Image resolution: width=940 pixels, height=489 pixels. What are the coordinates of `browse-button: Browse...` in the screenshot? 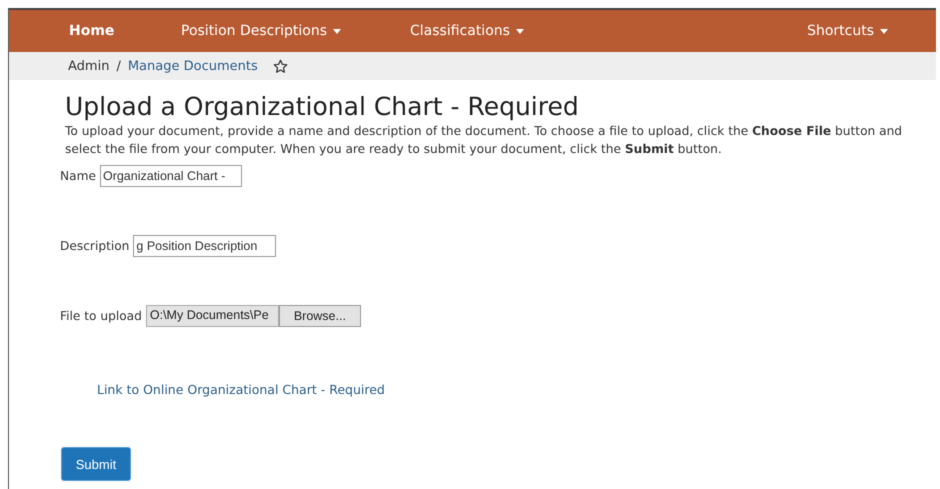 It's located at (319, 316).